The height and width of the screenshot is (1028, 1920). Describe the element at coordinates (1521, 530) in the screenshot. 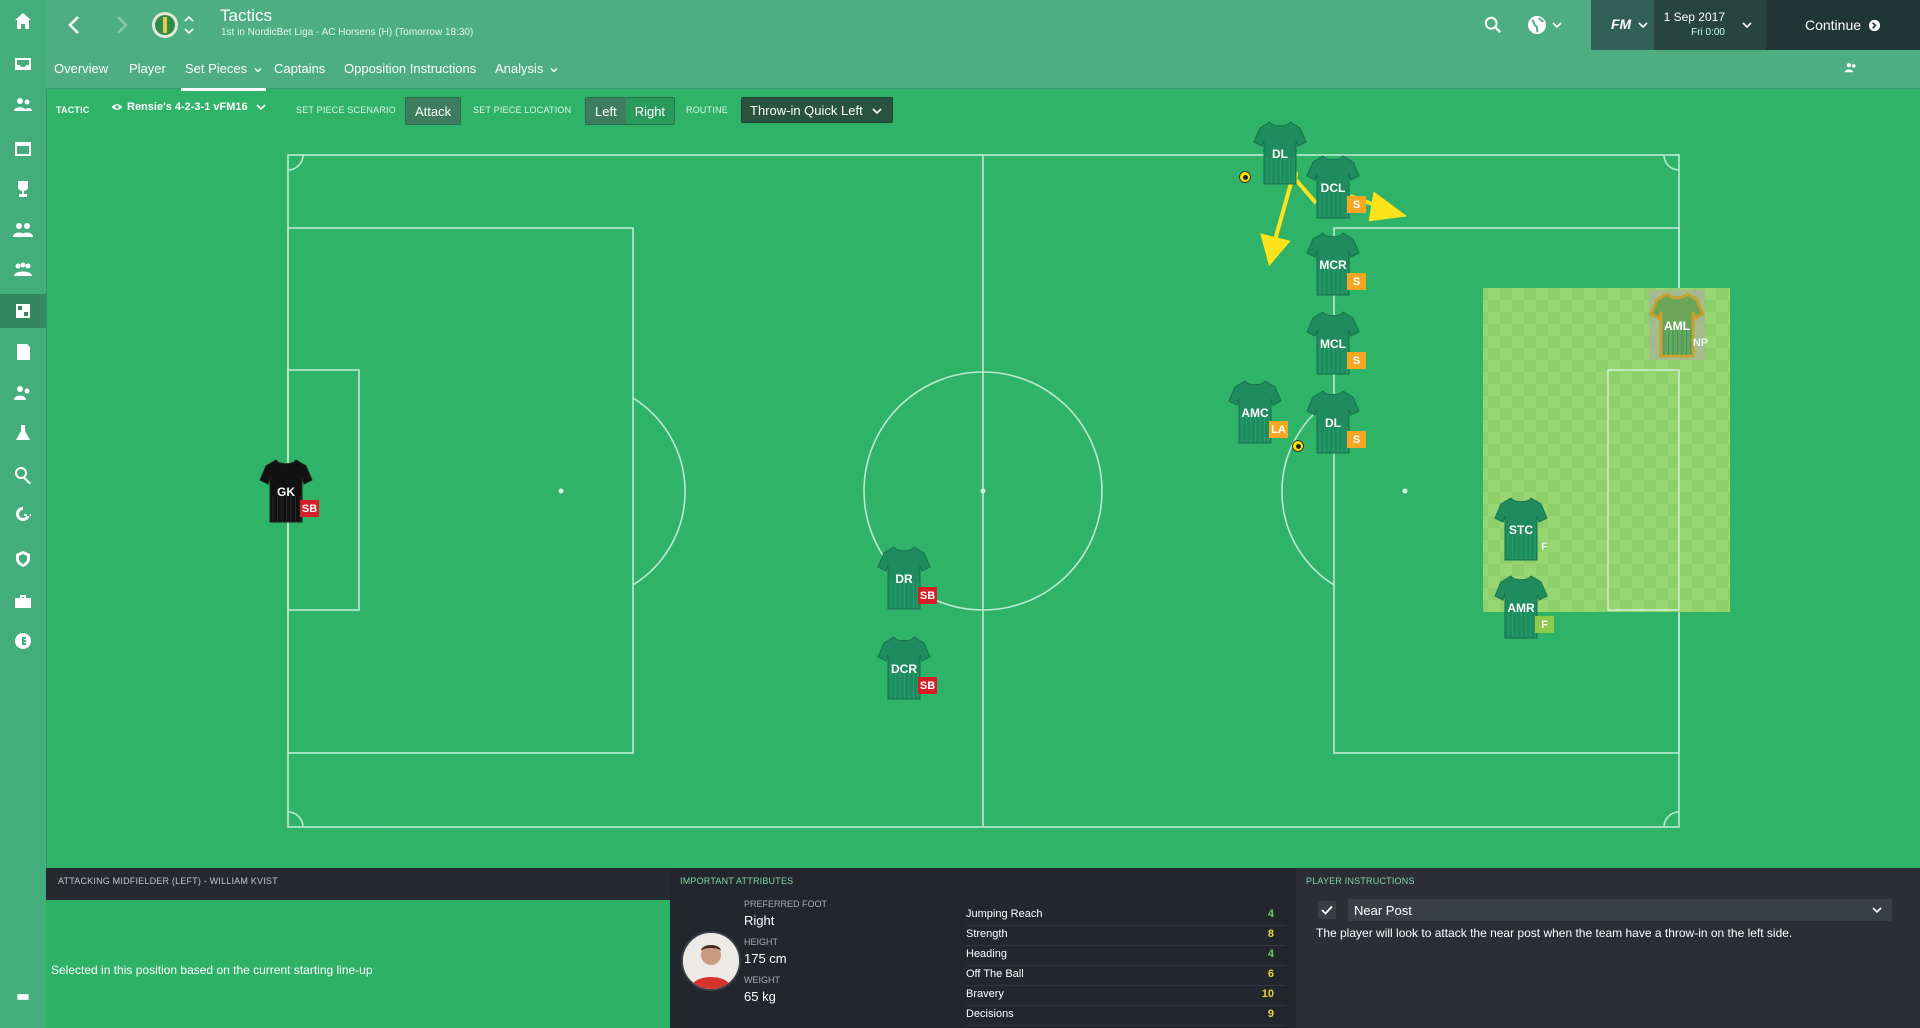

I see `player-position-label: STC` at that location.